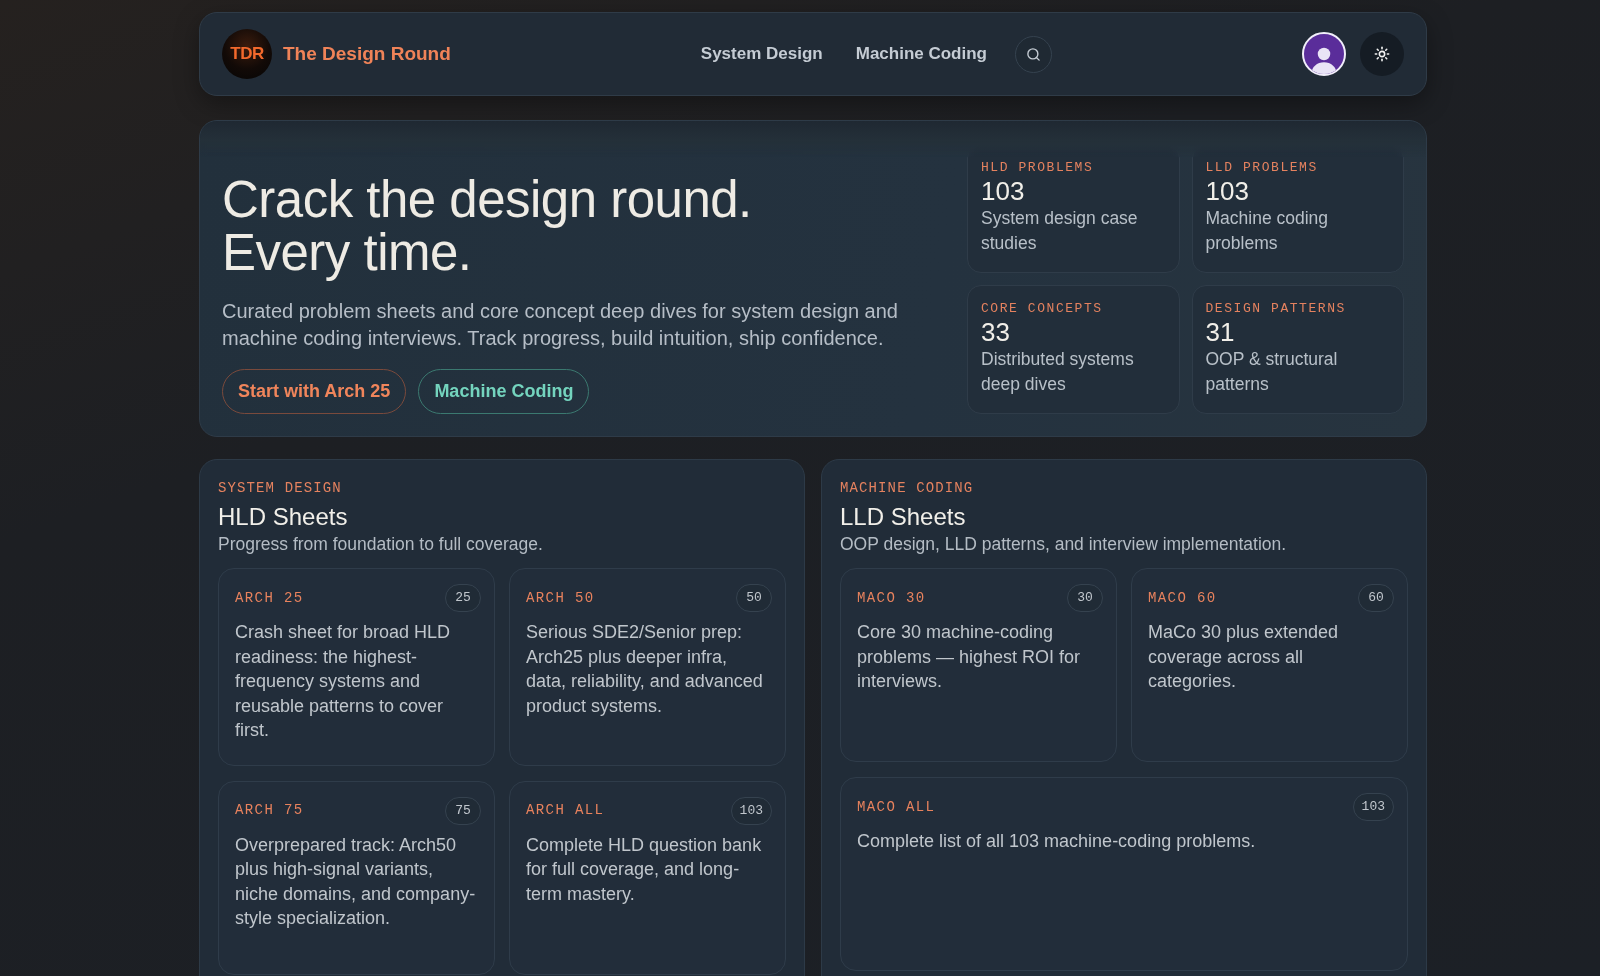 The image size is (1600, 976). I want to click on search-button, so click(1033, 54).